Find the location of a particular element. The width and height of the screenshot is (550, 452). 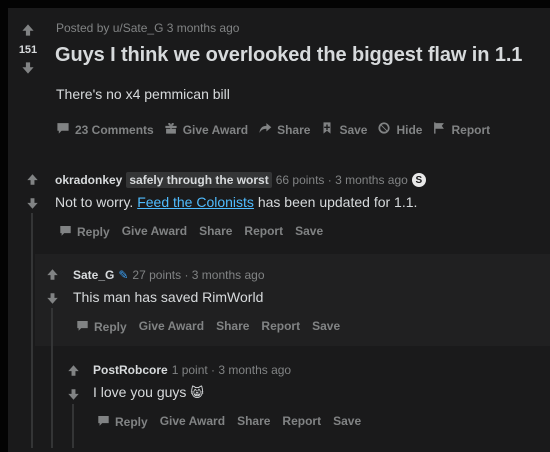

flag-icon is located at coordinates (439, 129).